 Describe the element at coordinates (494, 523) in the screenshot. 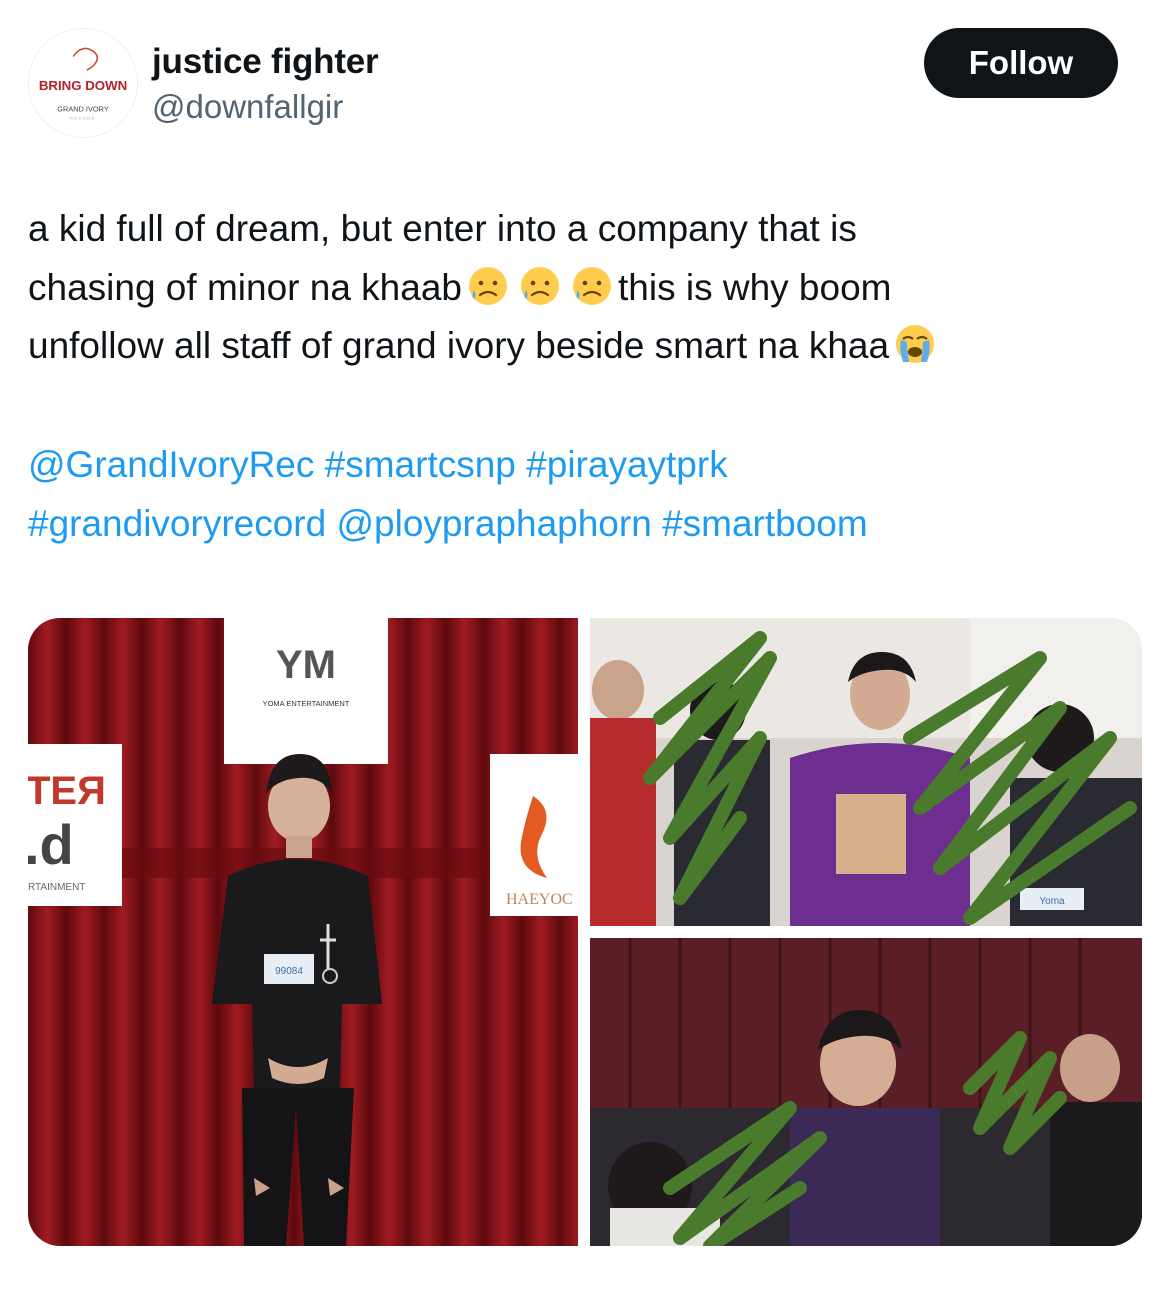

I see `mention-ploypraphaphorn-link: @ploypraphaphorn` at that location.